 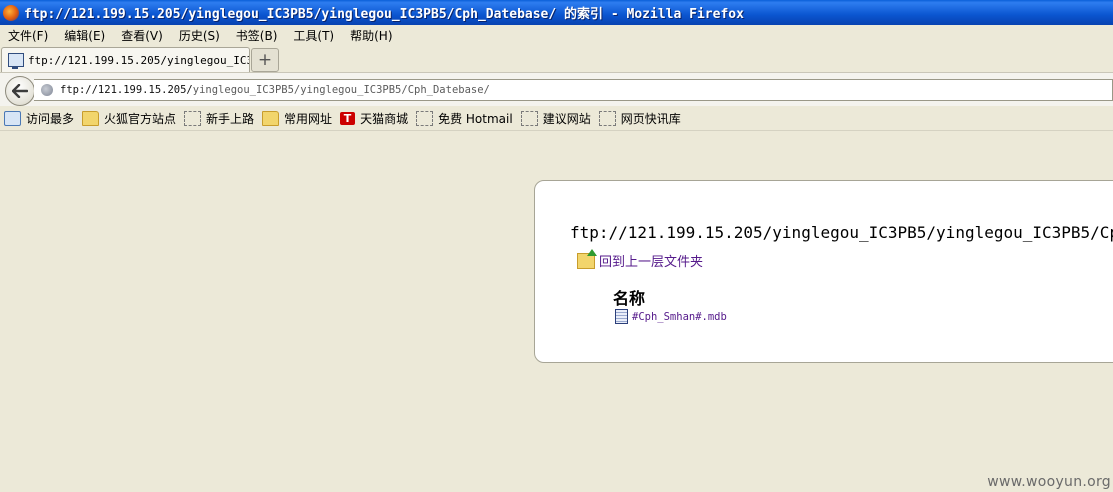 I want to click on menu-history: 历史(S), so click(x=199, y=35).